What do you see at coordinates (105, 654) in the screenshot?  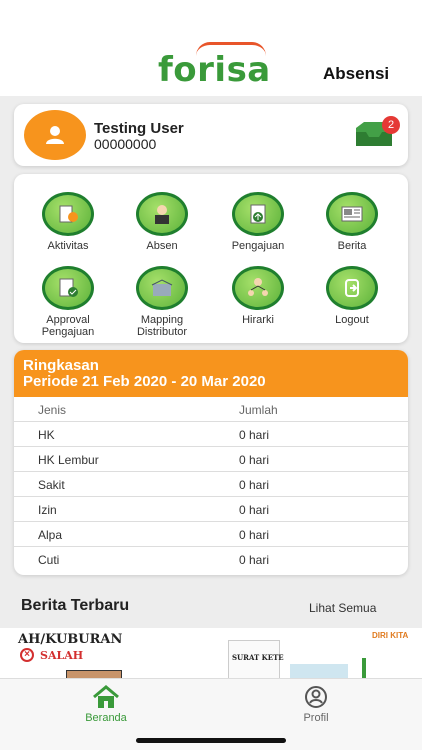 I see `news-card: AH/KUBURAN × SALAH` at bounding box center [105, 654].